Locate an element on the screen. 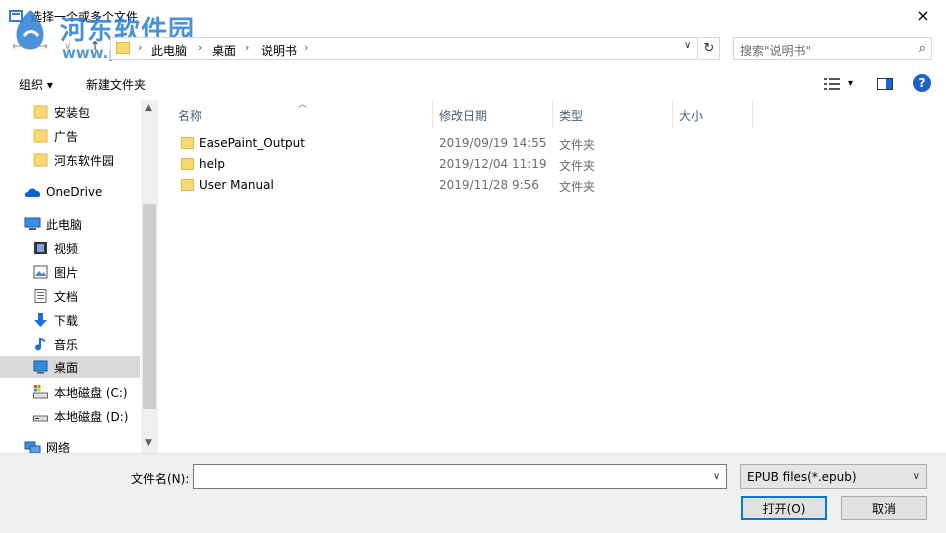  search-box: 搜索"说明书" ⌕ is located at coordinates (832, 48).